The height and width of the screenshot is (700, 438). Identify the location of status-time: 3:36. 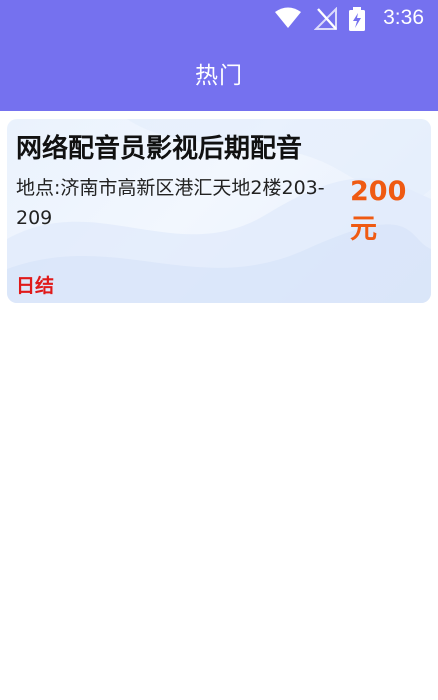
(403, 17).